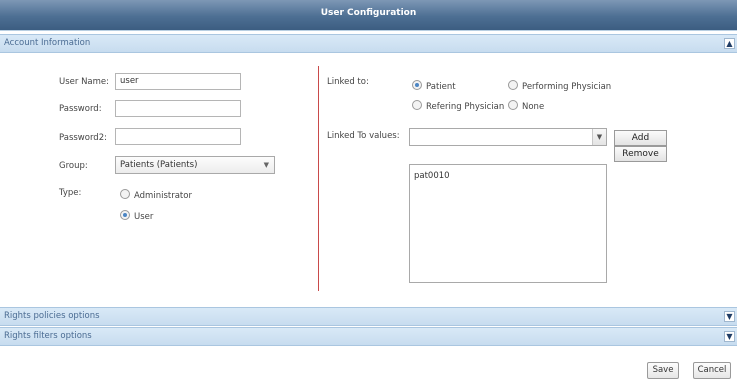 This screenshot has width=737, height=383. Describe the element at coordinates (640, 154) in the screenshot. I see `remove-button: Remove` at that location.